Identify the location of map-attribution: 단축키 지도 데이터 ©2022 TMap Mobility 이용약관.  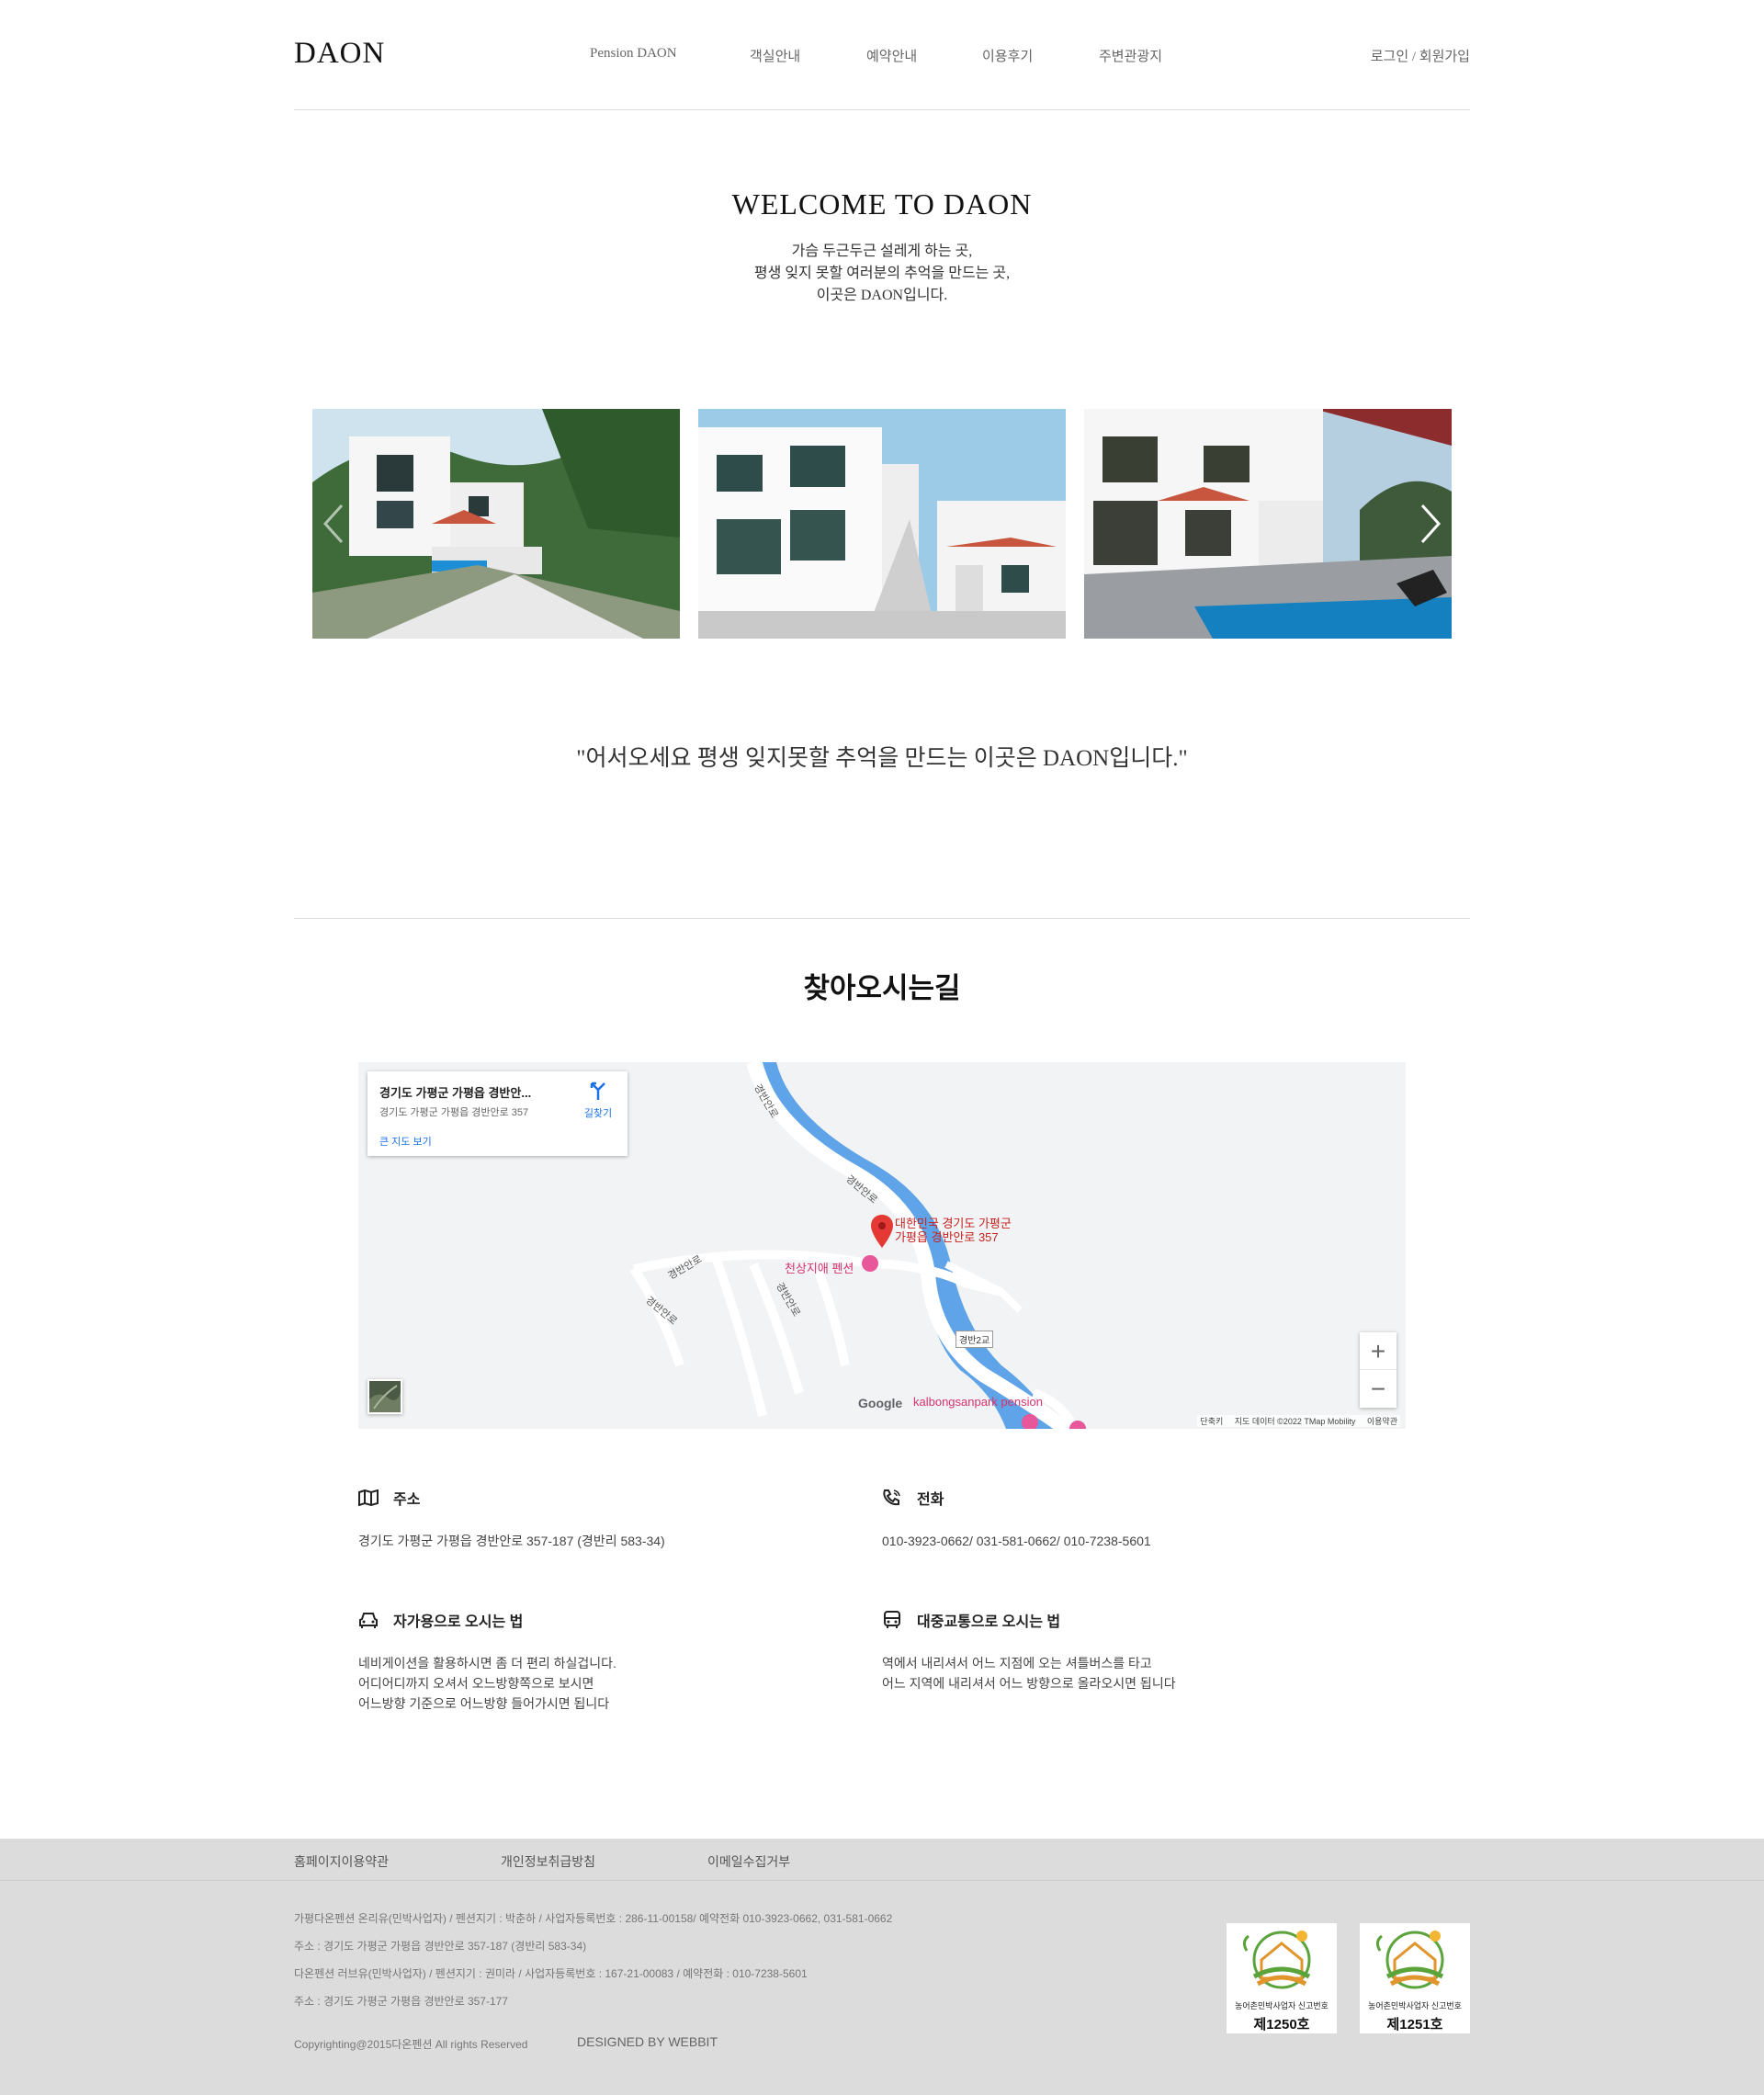
(1298, 1421).